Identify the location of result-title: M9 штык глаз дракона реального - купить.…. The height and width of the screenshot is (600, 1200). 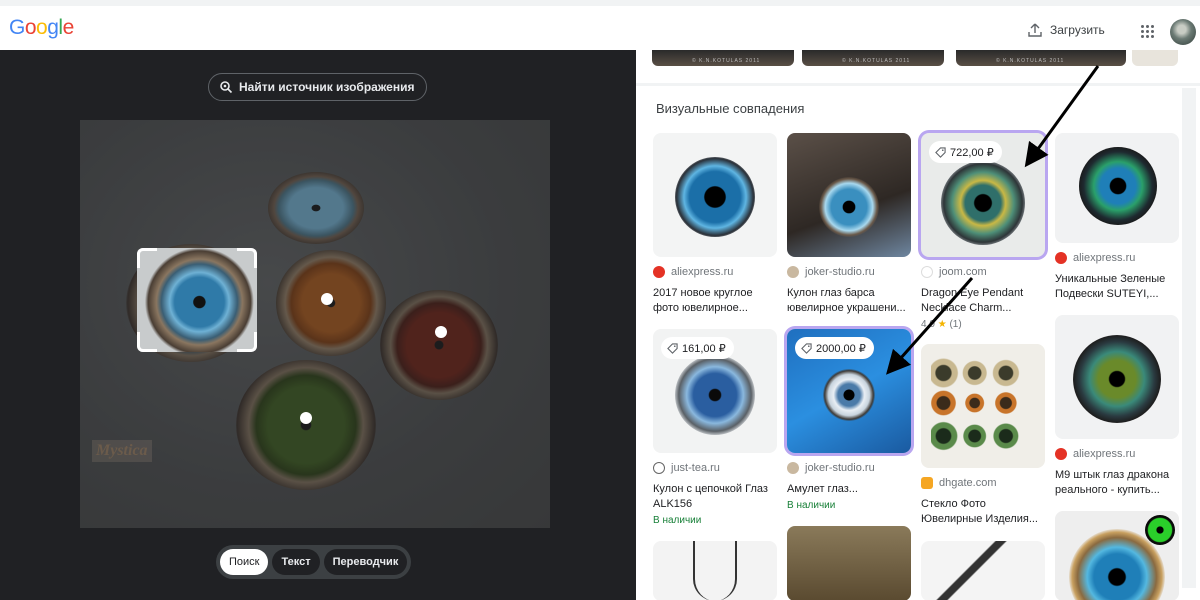
(1117, 483).